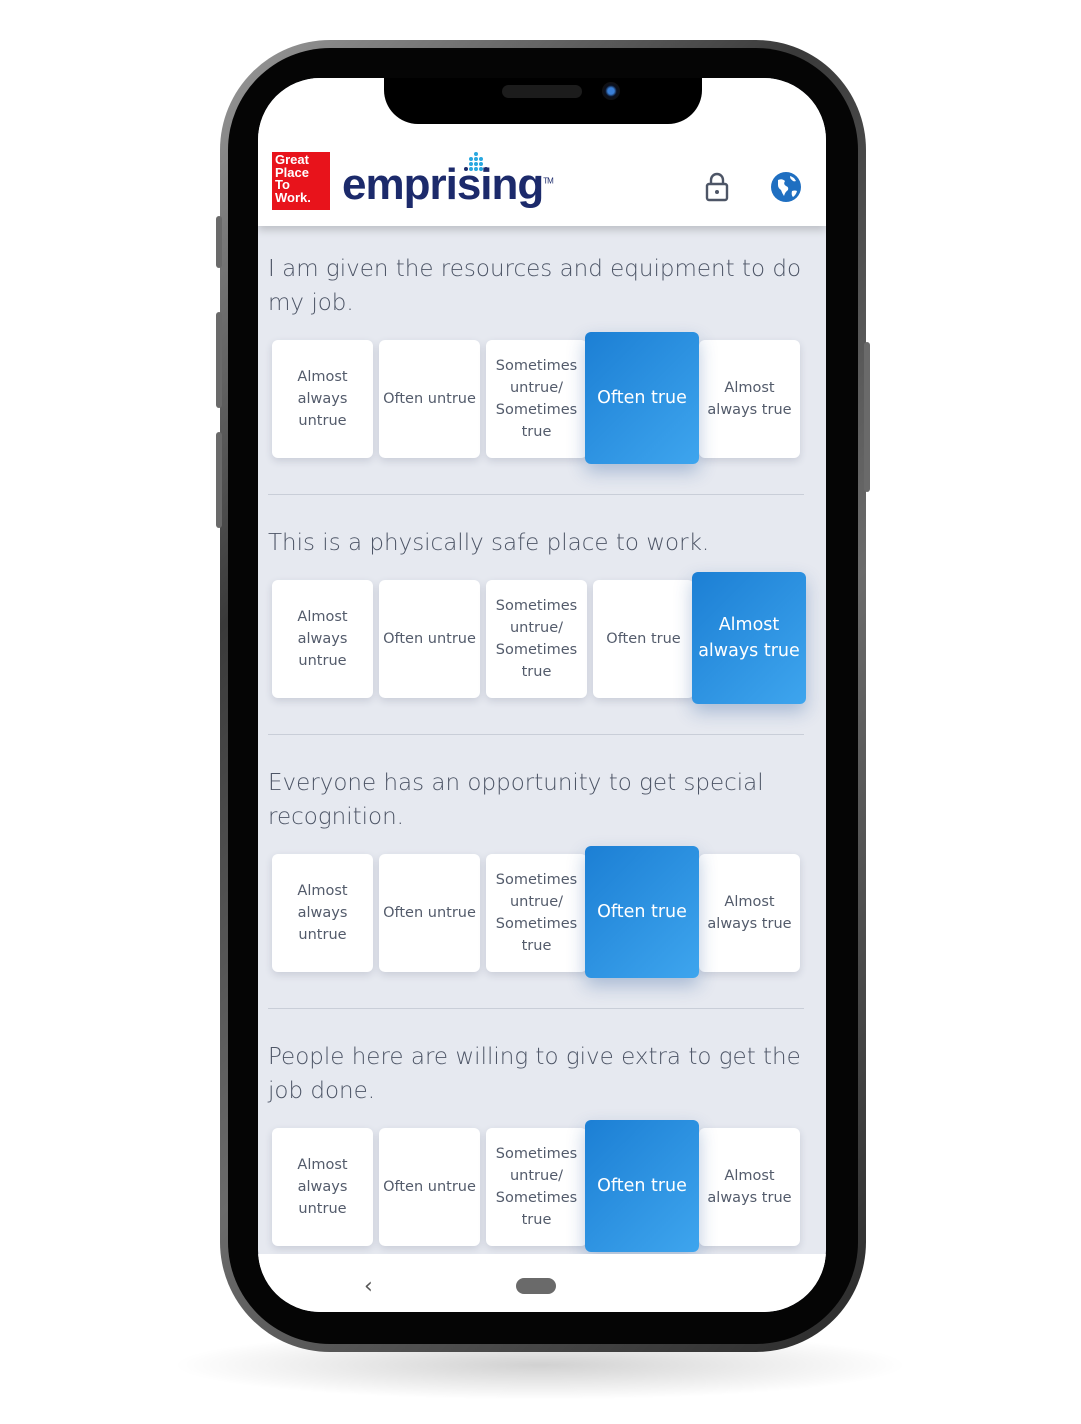  Describe the element at coordinates (219, 480) in the screenshot. I see `volume-down-button` at that location.